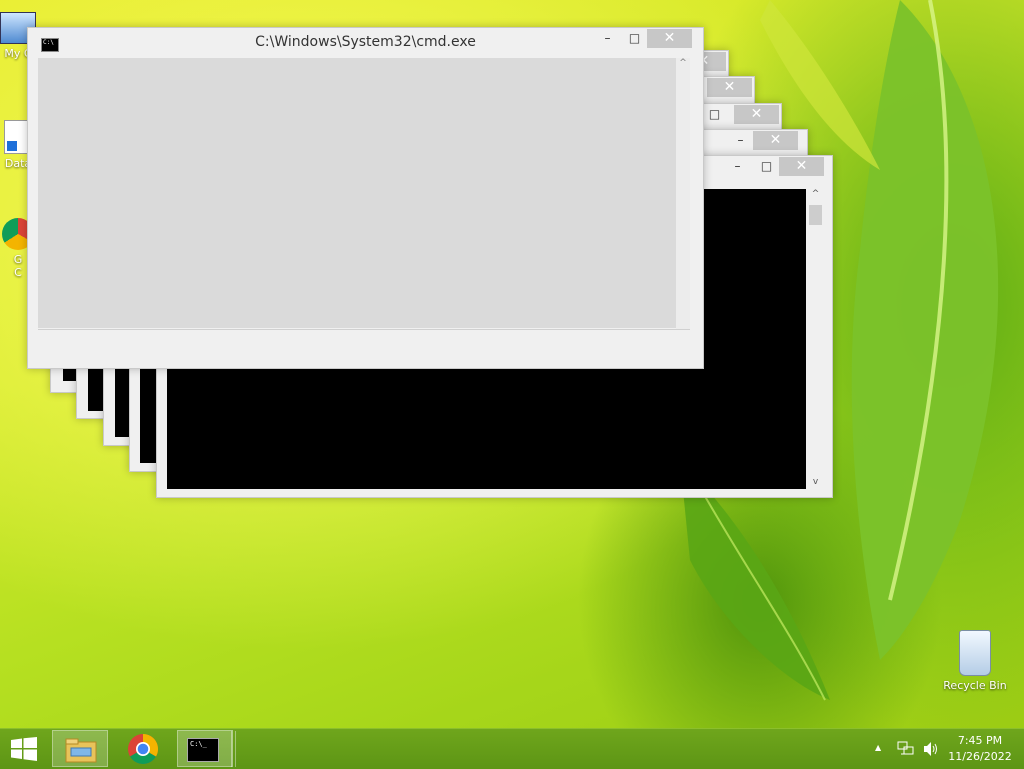 This screenshot has height=769, width=1024. I want to click on desktop-icon-recycle-bin: Recycle Bin, so click(975, 661).